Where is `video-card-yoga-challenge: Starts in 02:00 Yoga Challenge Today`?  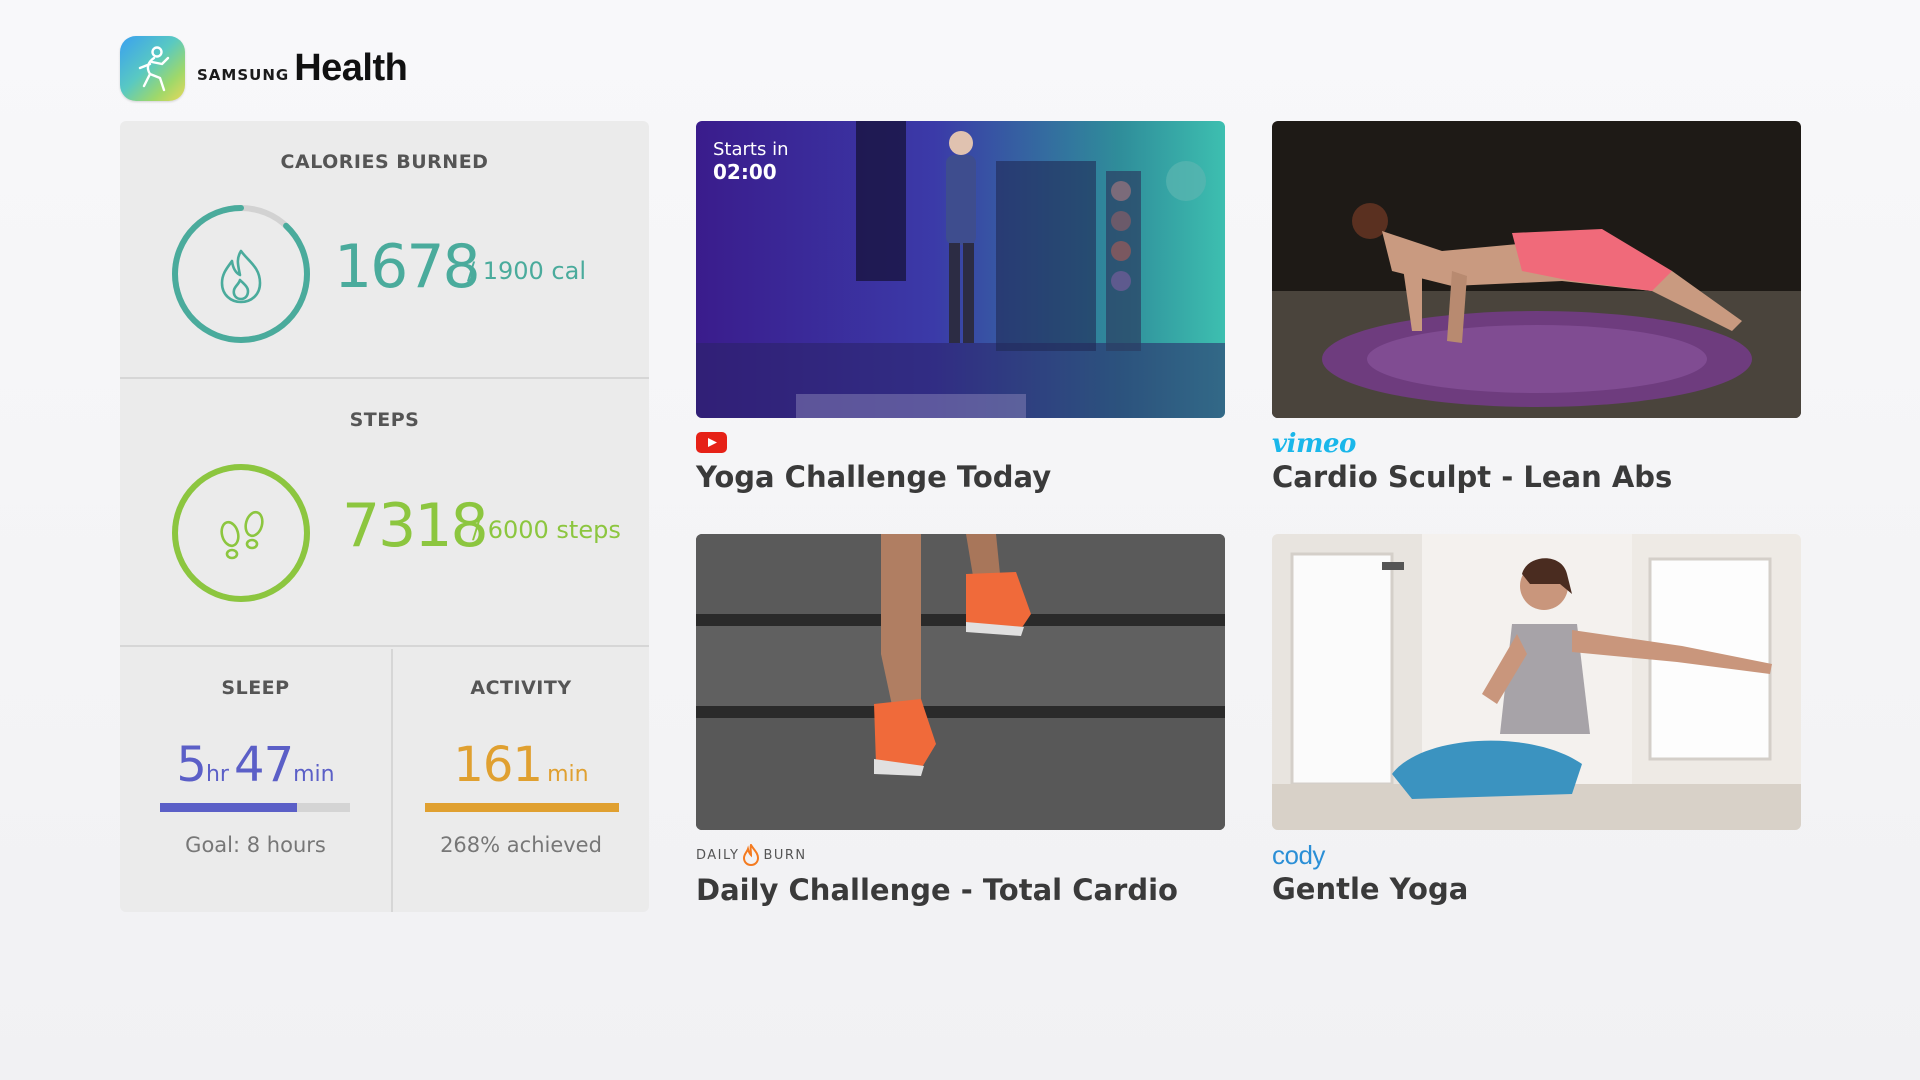
video-card-yoga-challenge: Starts in 02:00 Yoga Challenge Today is located at coordinates (960, 311).